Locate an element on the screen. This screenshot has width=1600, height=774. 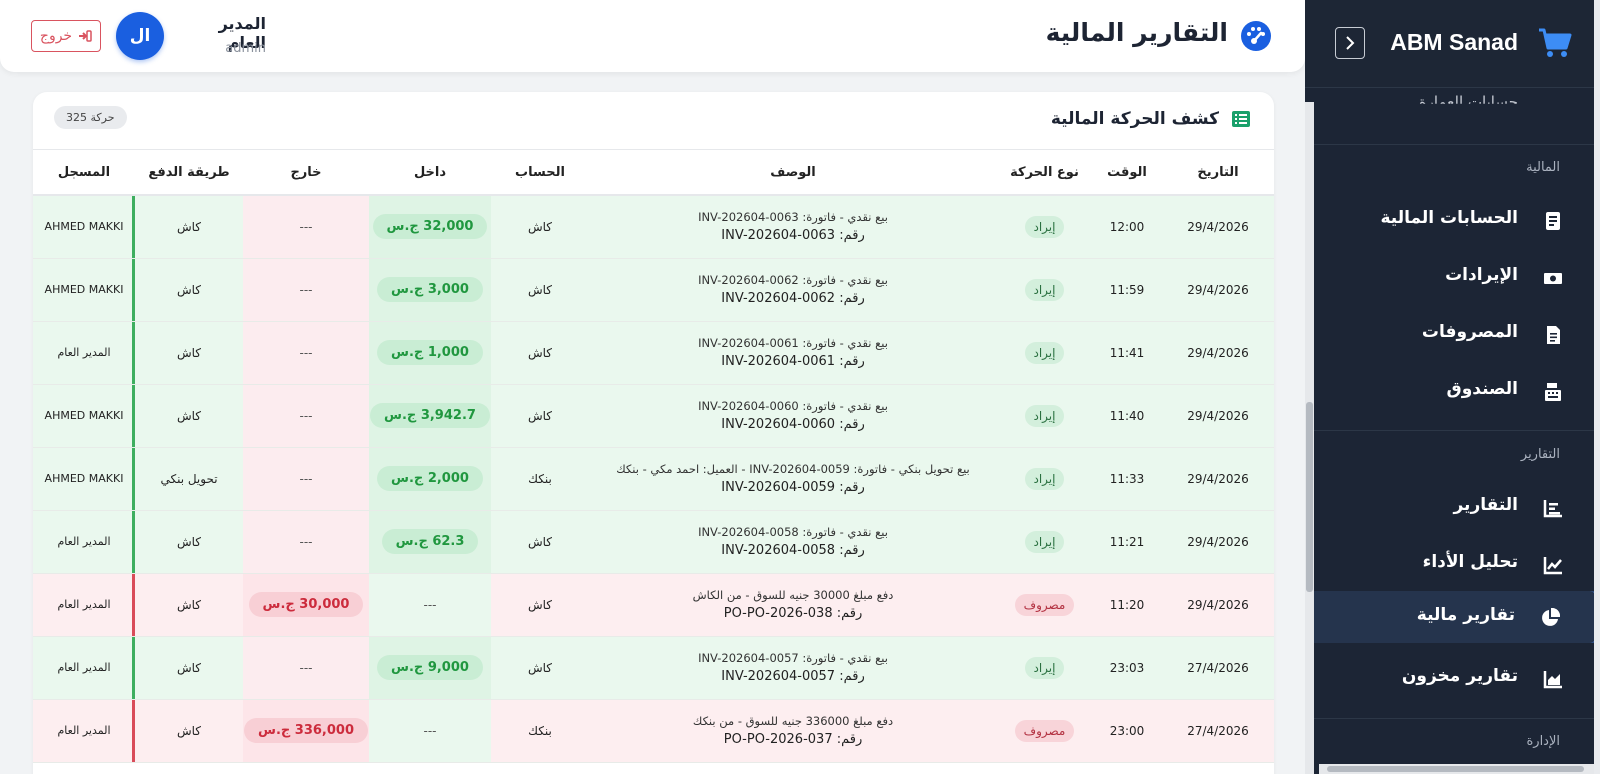
reference-number: رقم: PO-PO-2026-037 is located at coordinates (793, 739).